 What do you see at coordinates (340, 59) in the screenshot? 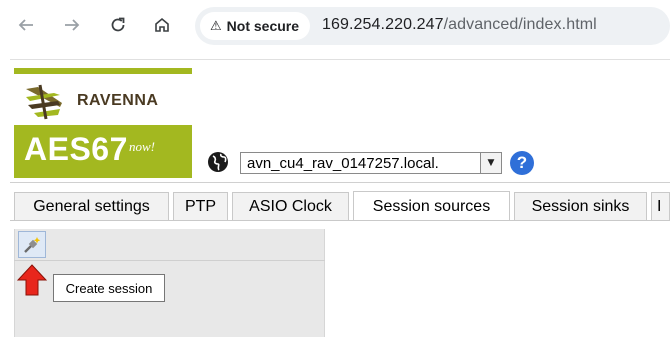
I see `page-divider` at bounding box center [340, 59].